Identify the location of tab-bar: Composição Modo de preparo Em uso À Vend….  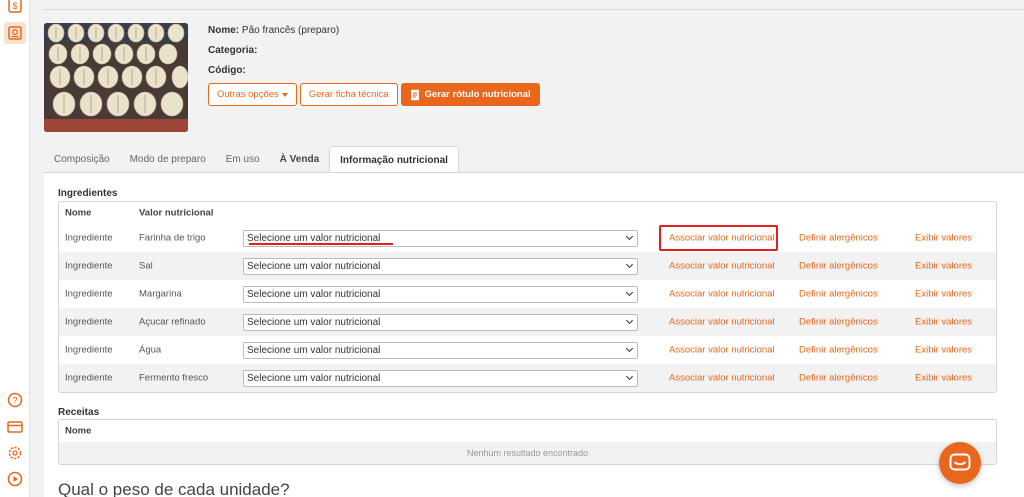
(251, 159).